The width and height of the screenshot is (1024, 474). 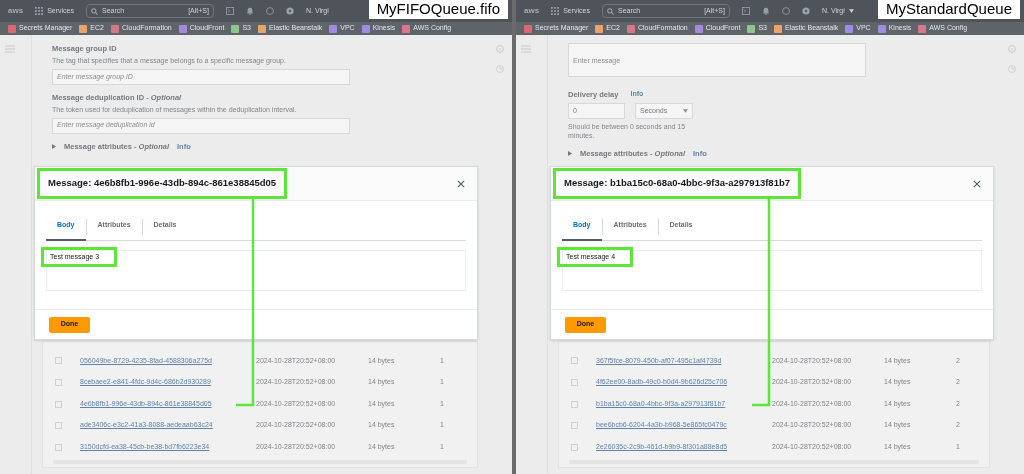 I want to click on dialog-title: Message: b1ba15c0-68a0-4bbc-9f3a-a297913f81b7, so click(x=677, y=183).